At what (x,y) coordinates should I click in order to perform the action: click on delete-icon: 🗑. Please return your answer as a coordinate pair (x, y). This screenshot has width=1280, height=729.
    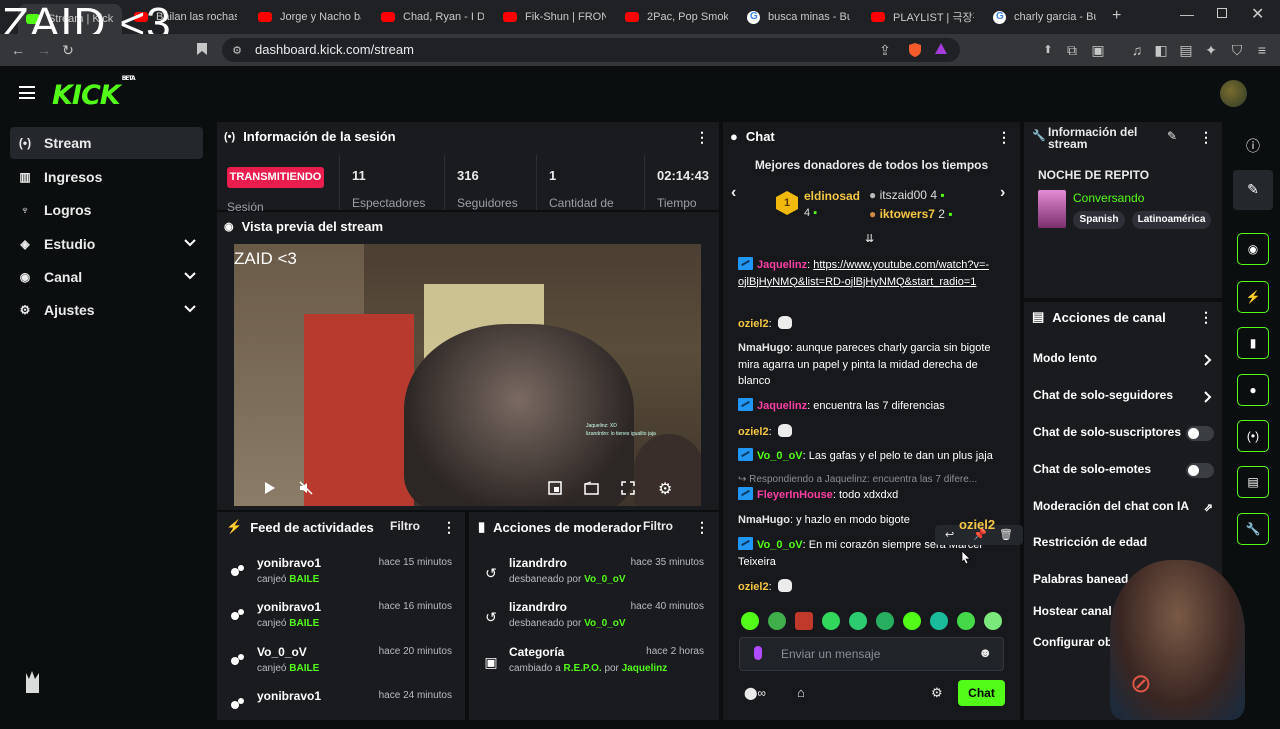
    Looking at the image, I should click on (1006, 534).